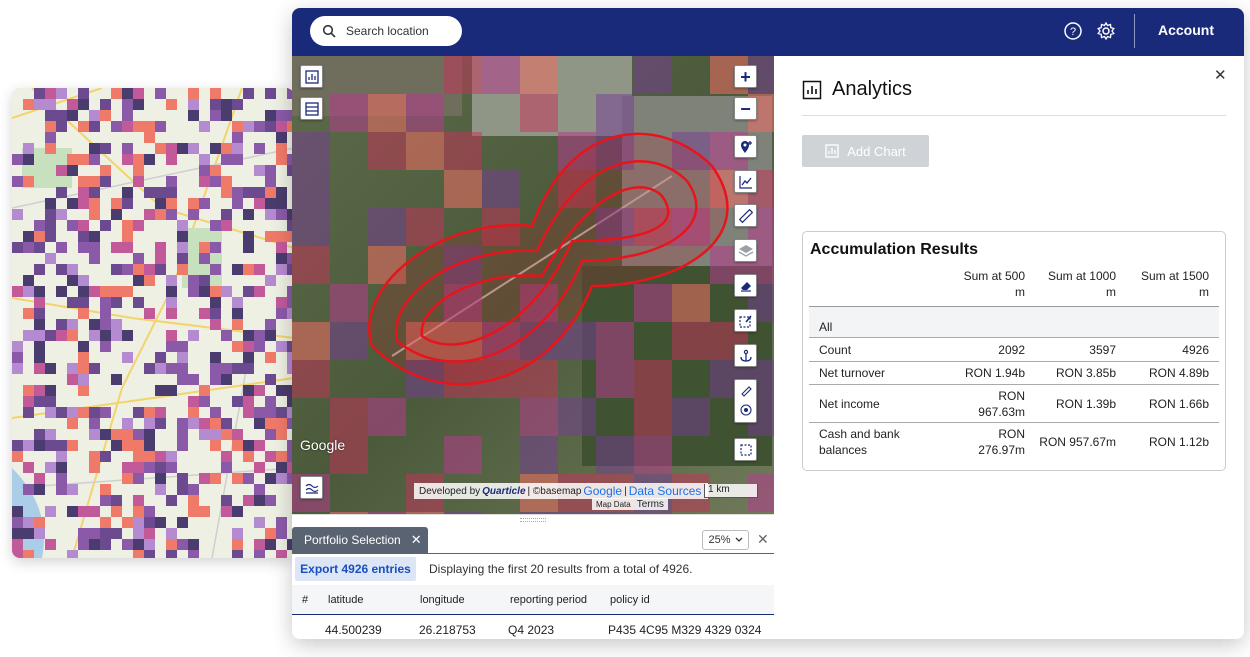 The height and width of the screenshot is (657, 1250). I want to click on eraser-button, so click(745, 285).